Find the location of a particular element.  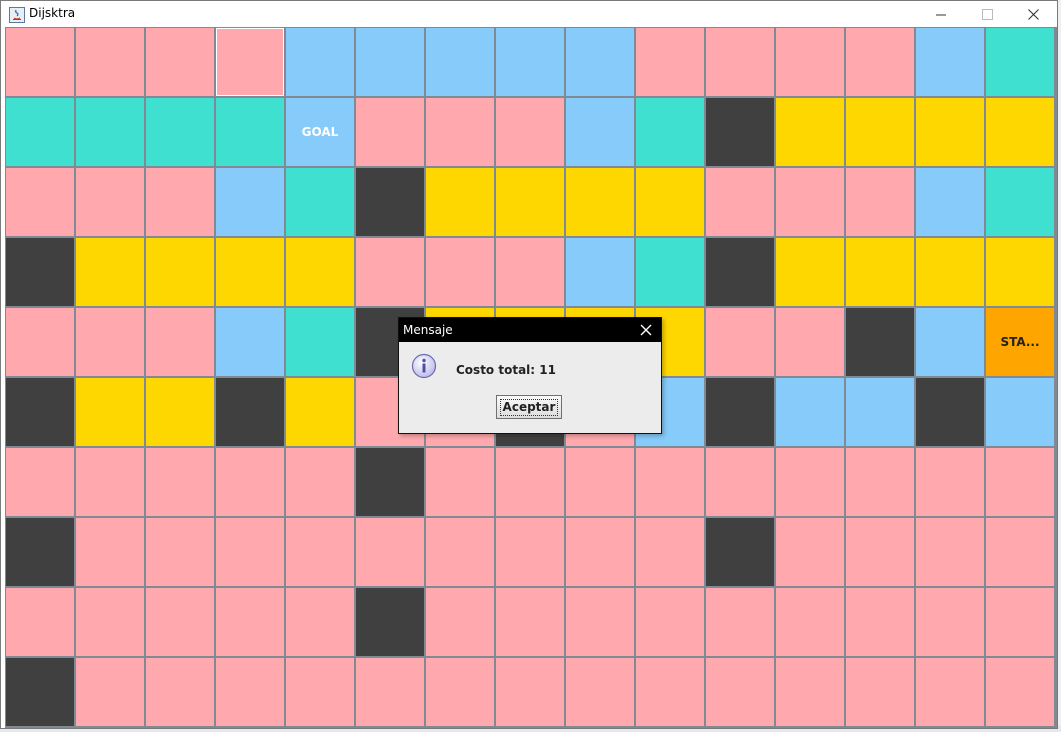

minimize-button is located at coordinates (942, 14).